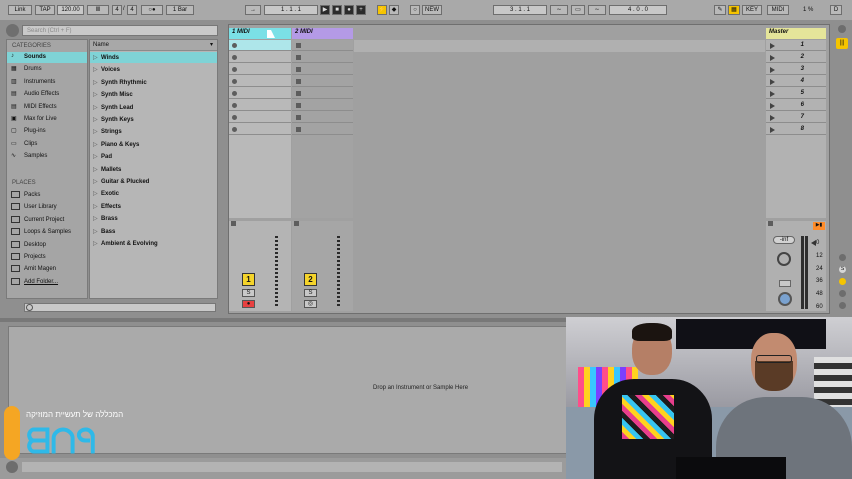 The image size is (852, 479). What do you see at coordinates (153, 145) in the screenshot?
I see `browser-item: ▷ Piano & Keys` at bounding box center [153, 145].